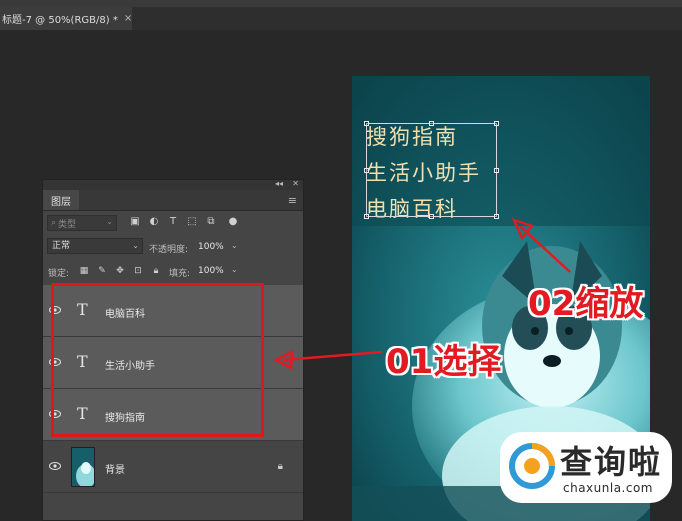  What do you see at coordinates (532, 466) in the screenshot?
I see `watermark-logo-icon` at bounding box center [532, 466].